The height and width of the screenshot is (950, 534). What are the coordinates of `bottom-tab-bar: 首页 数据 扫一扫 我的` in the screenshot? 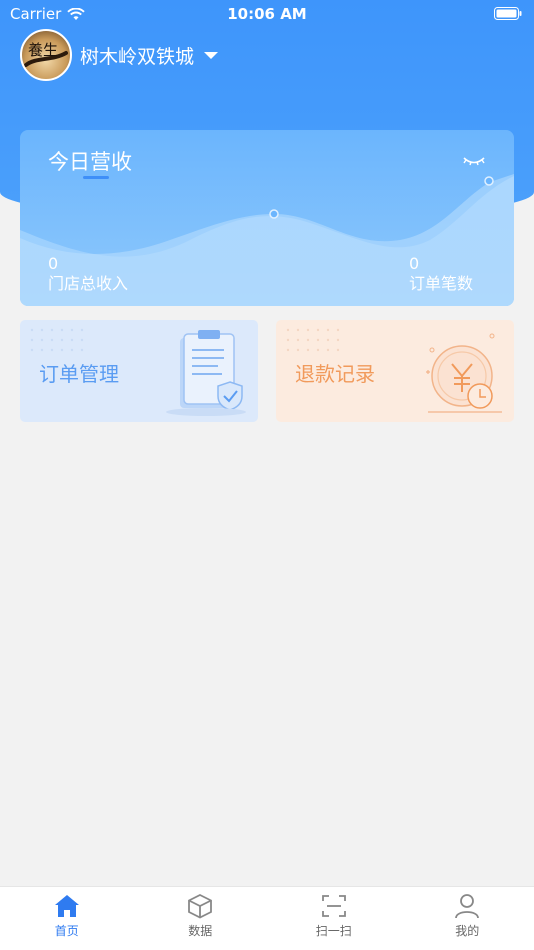 It's located at (267, 918).